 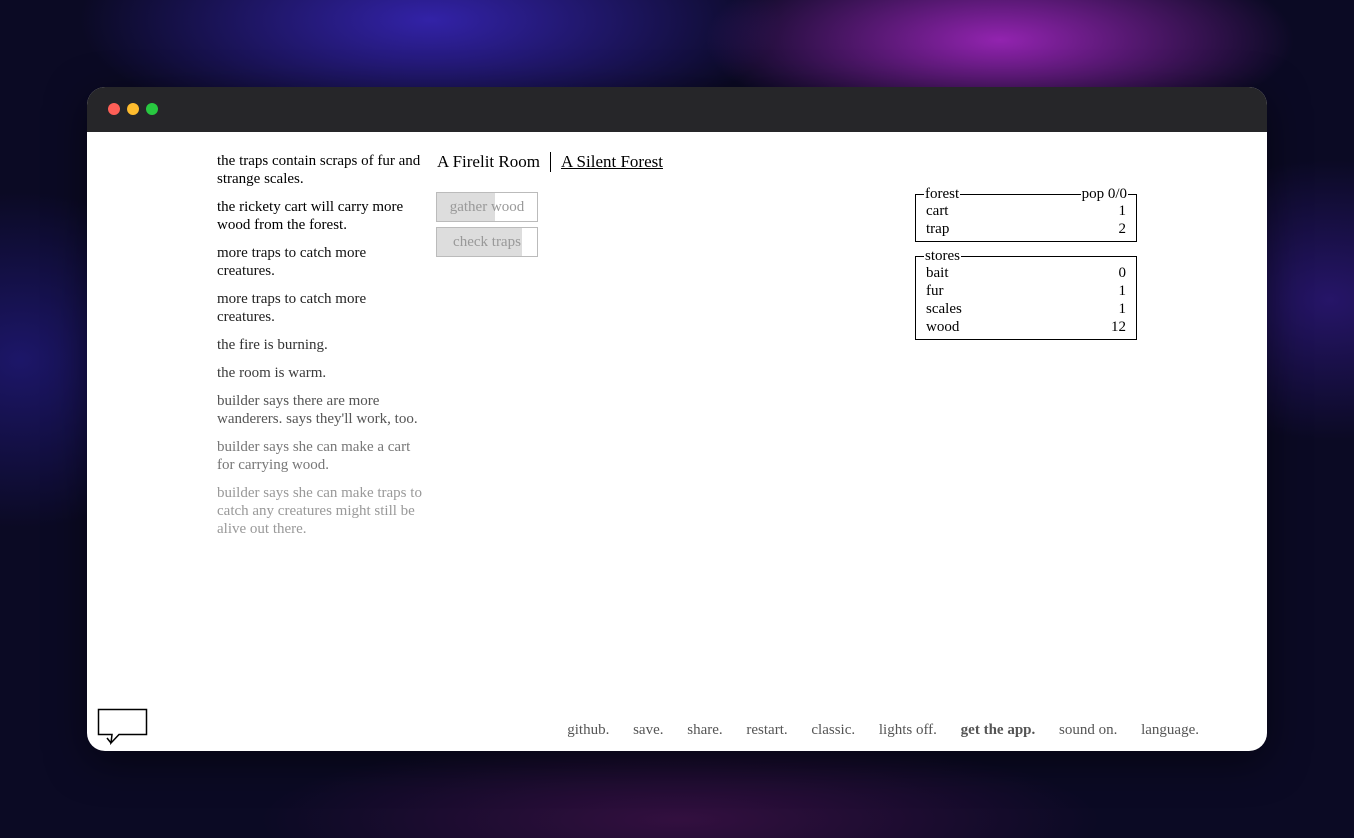 What do you see at coordinates (833, 730) in the screenshot?
I see `classic-link: classic.` at bounding box center [833, 730].